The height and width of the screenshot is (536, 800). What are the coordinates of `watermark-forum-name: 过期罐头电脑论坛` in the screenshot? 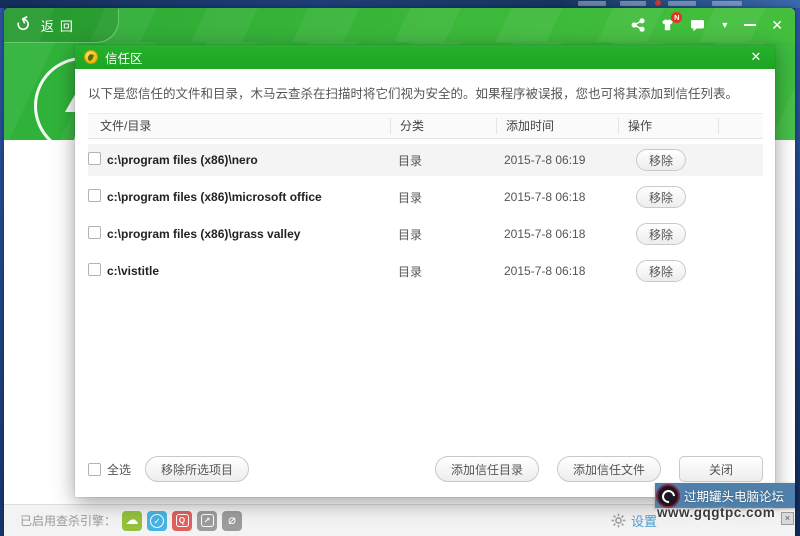 It's located at (734, 497).